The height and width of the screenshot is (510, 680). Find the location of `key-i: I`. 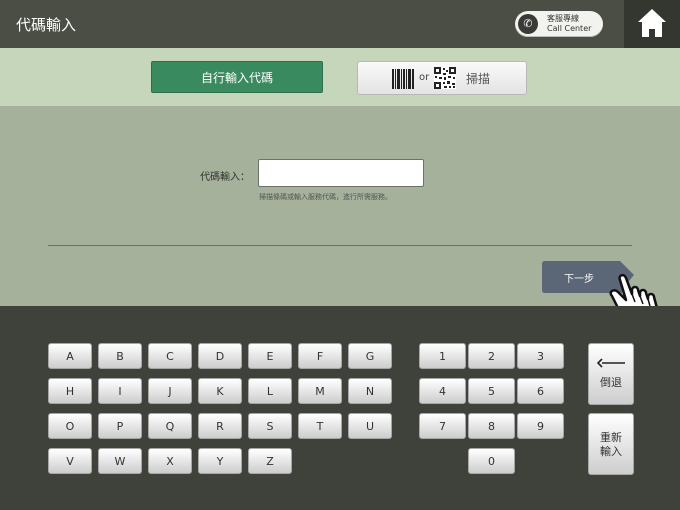

key-i: I is located at coordinates (120, 391).